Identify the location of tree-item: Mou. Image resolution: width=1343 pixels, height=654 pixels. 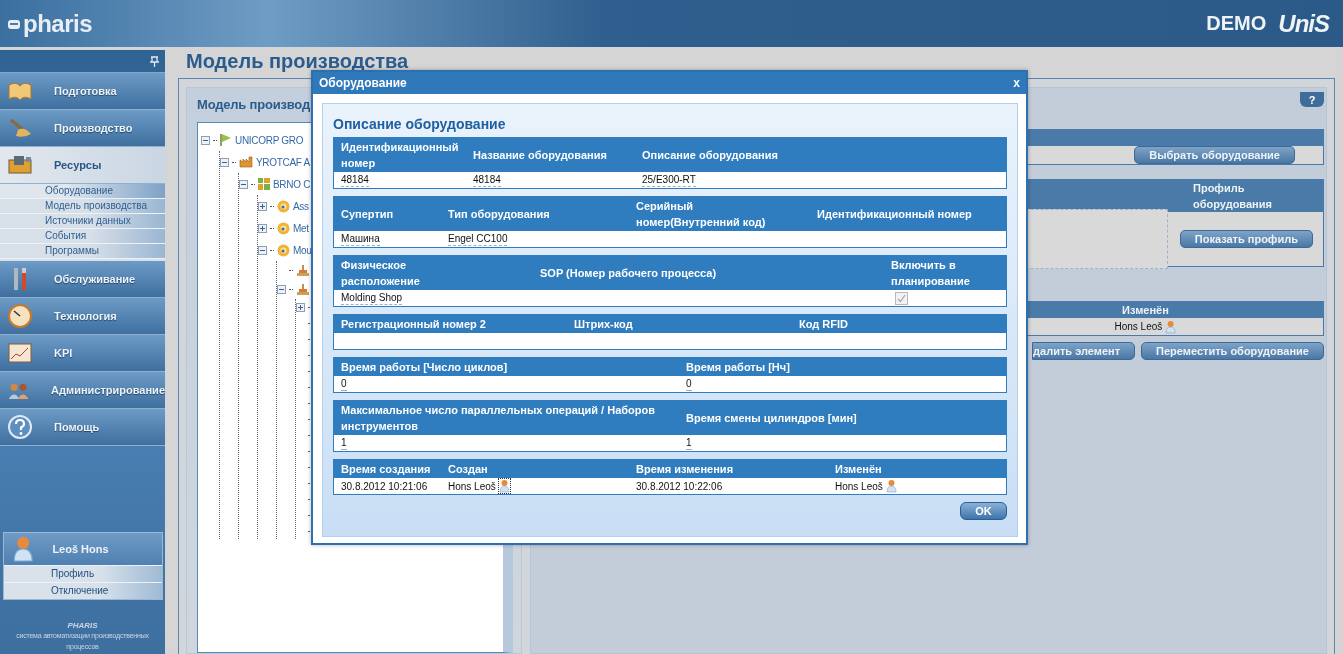
(302, 250).